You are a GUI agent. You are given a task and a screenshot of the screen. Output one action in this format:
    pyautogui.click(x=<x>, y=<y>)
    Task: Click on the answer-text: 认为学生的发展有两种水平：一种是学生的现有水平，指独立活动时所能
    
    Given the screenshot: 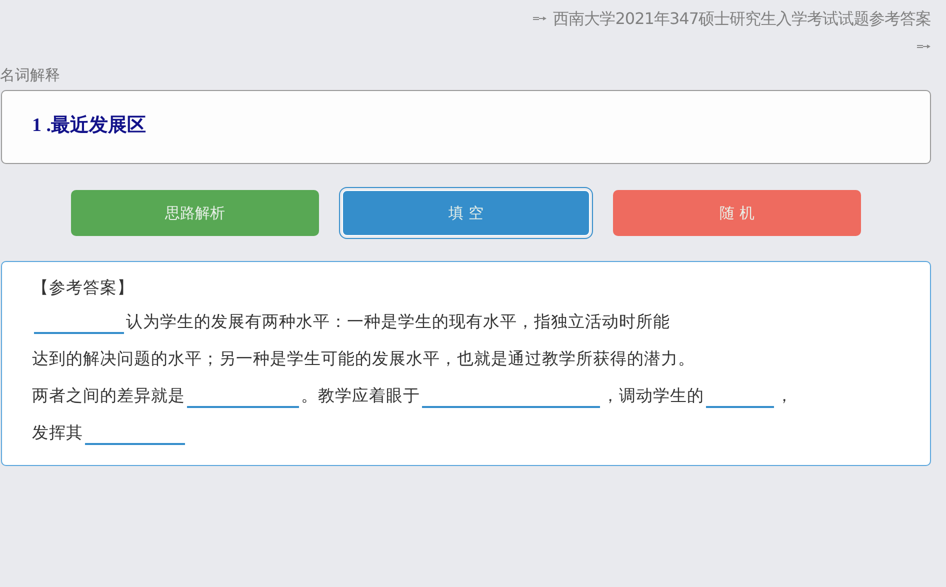 What is the action you would take?
    pyautogui.click(x=398, y=322)
    